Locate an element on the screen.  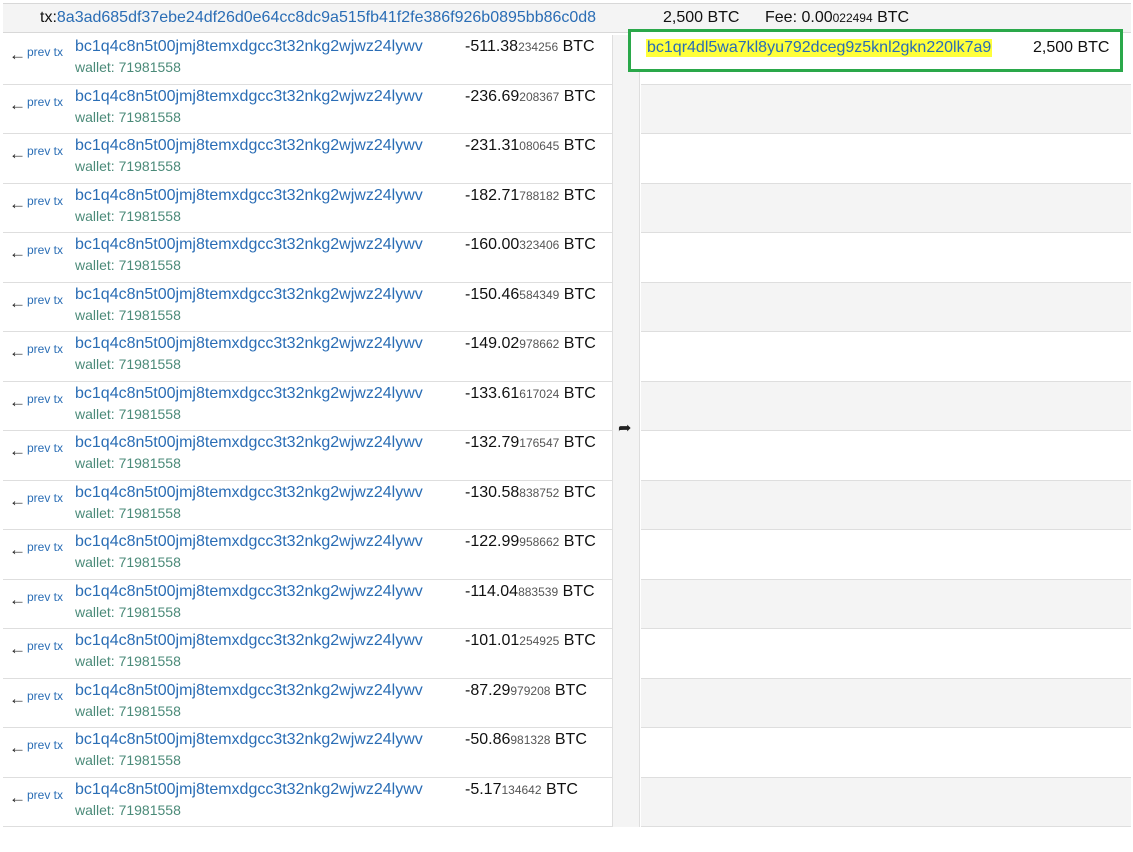
value-small: 080645 is located at coordinates (539, 146).